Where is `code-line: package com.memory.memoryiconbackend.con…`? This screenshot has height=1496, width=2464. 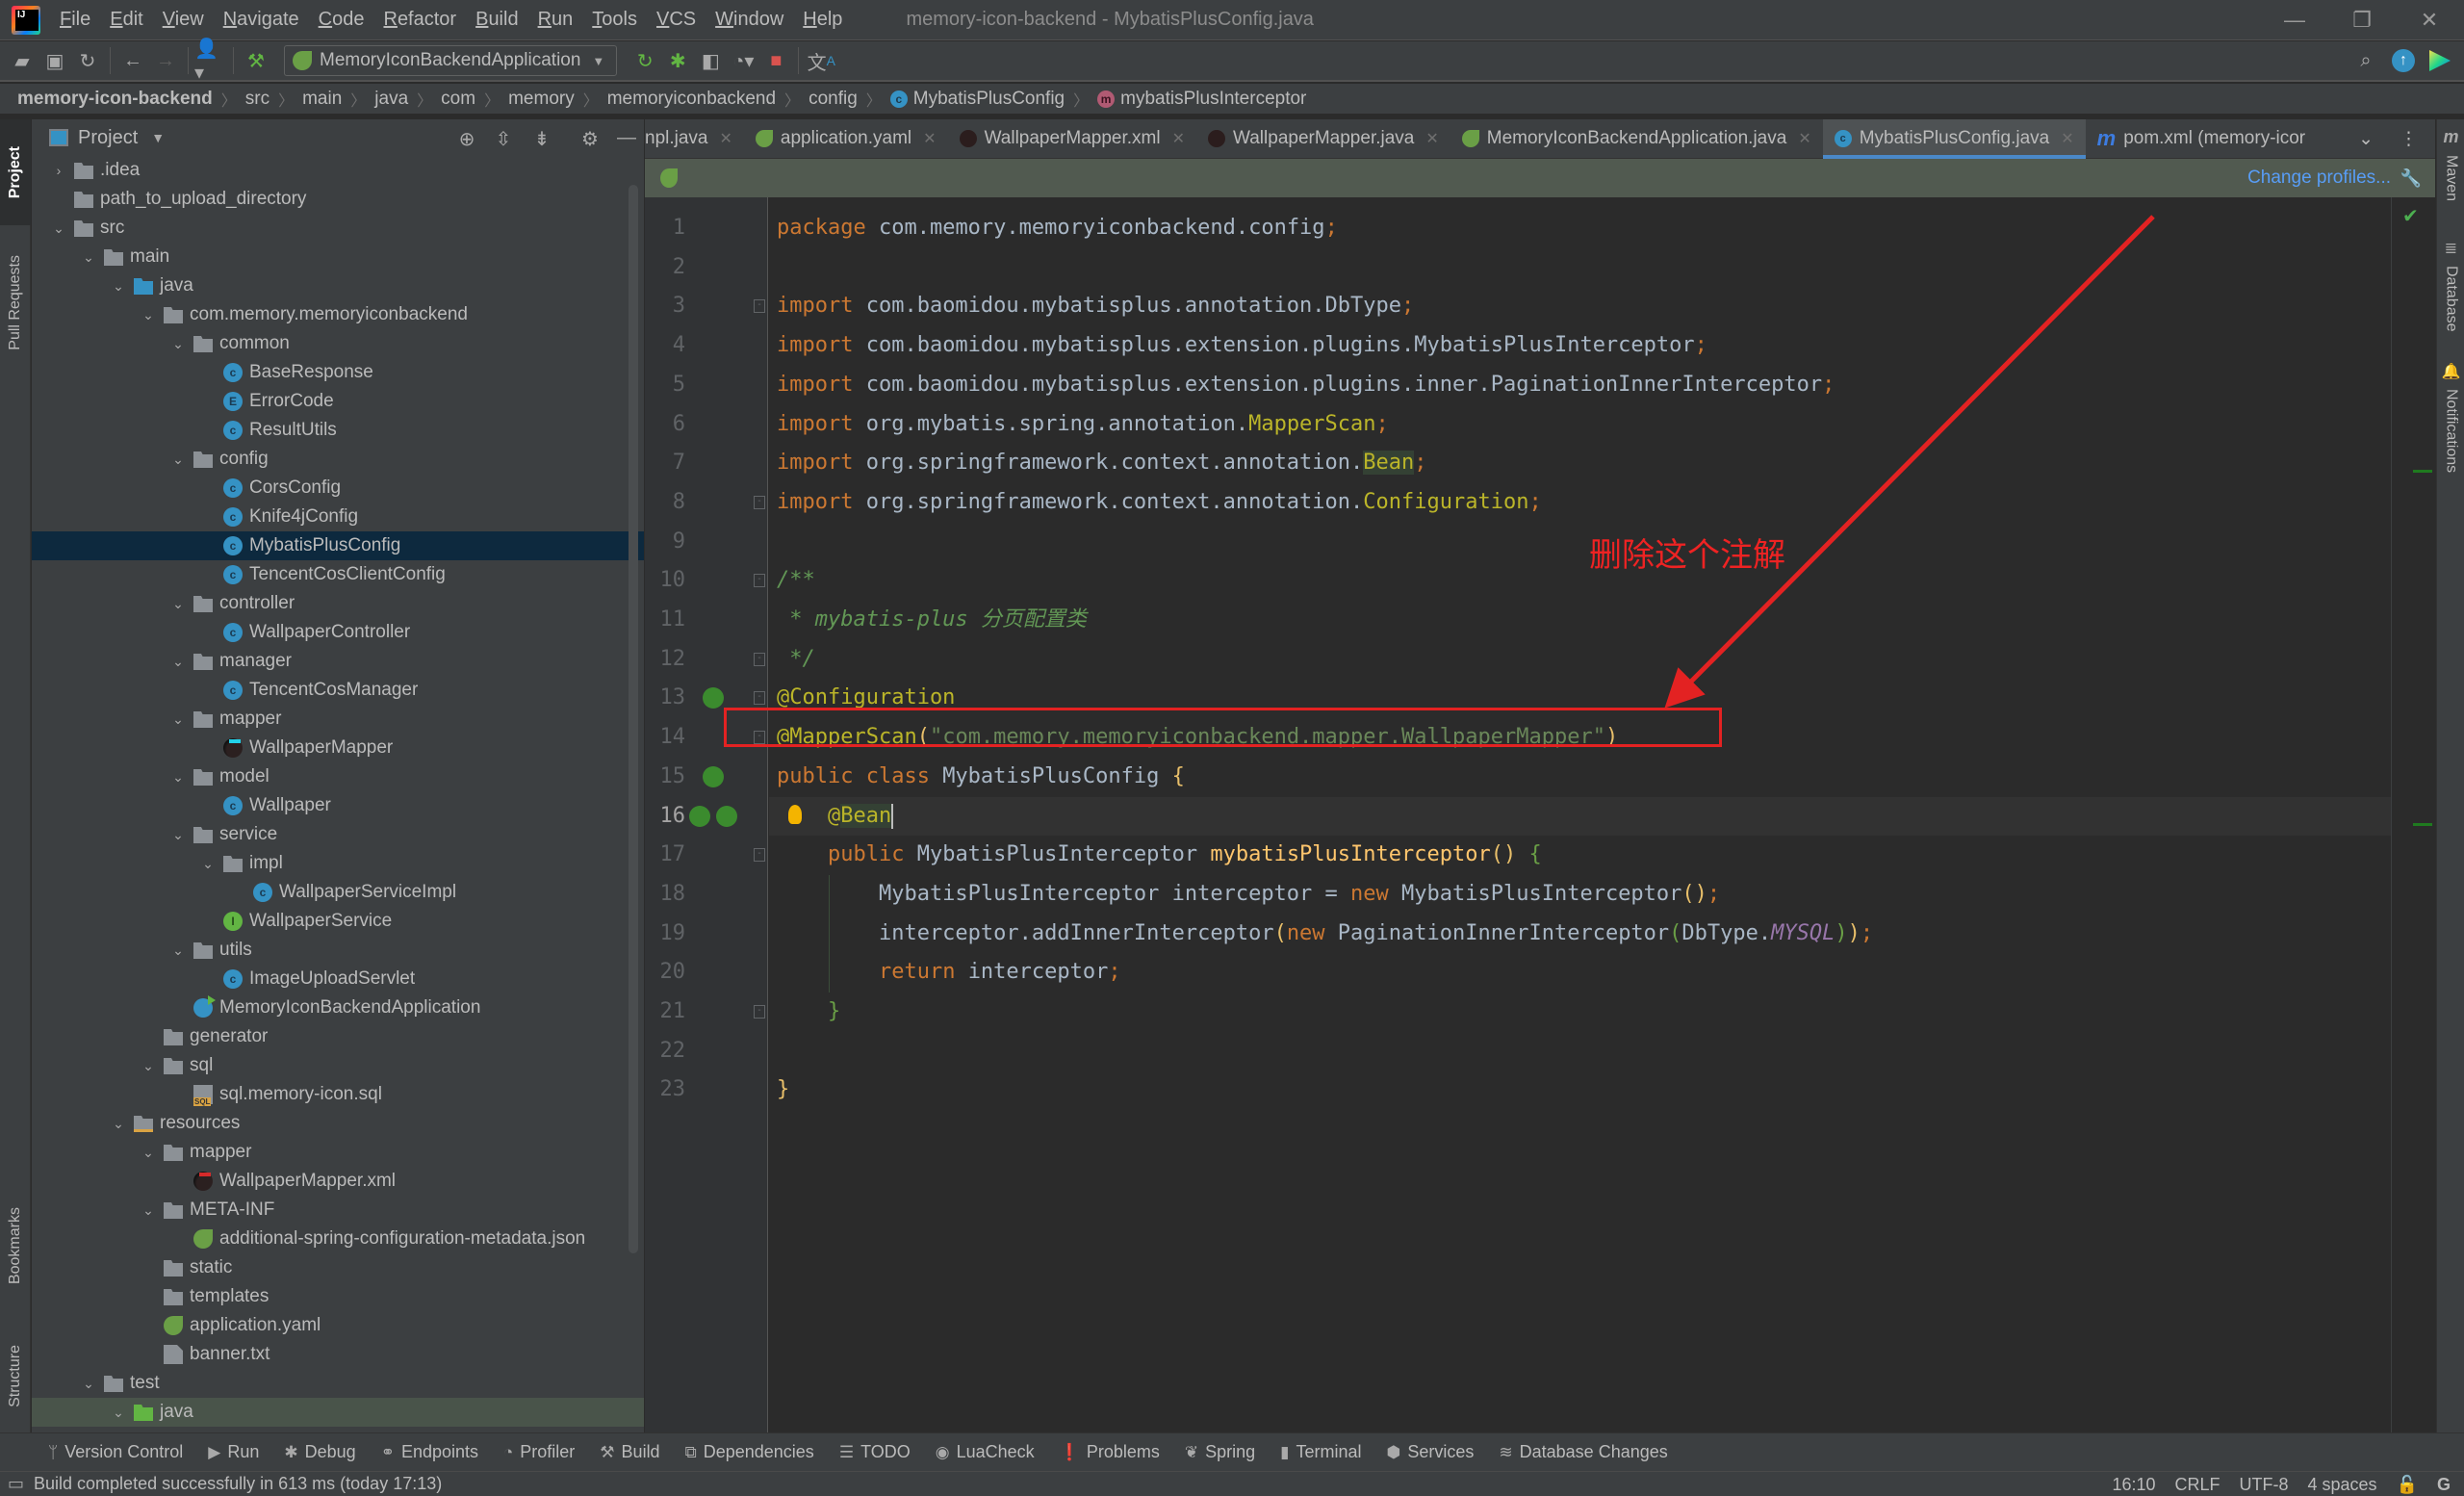 code-line: package com.memory.memoryiconbackend.con… is located at coordinates (1057, 228).